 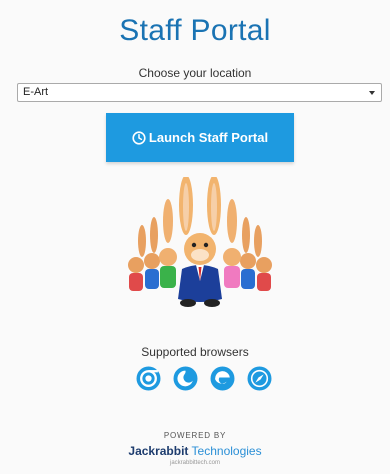 What do you see at coordinates (36, 92) in the screenshot?
I see `location-selected-value: E-Art` at bounding box center [36, 92].